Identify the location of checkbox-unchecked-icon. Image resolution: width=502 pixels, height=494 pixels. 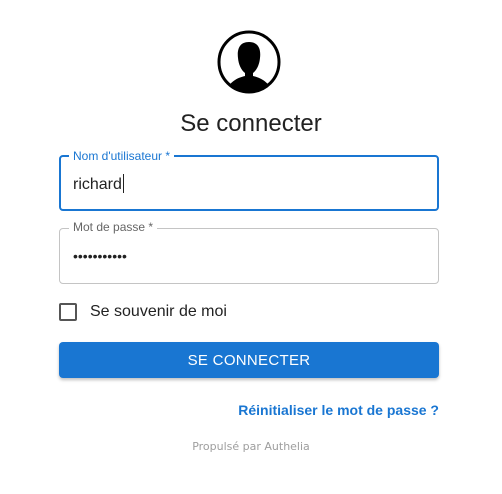
(68, 312).